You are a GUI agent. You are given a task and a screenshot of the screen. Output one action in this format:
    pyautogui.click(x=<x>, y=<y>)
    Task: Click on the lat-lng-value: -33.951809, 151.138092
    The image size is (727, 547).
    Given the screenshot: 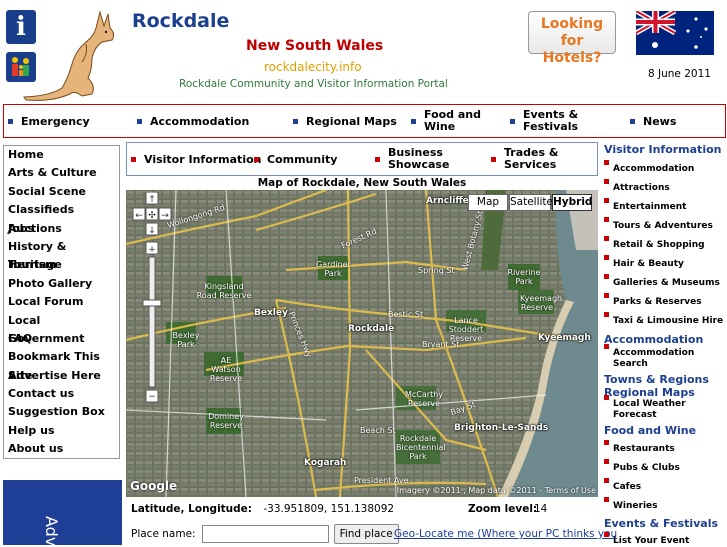 What is the action you would take?
    pyautogui.click(x=329, y=509)
    